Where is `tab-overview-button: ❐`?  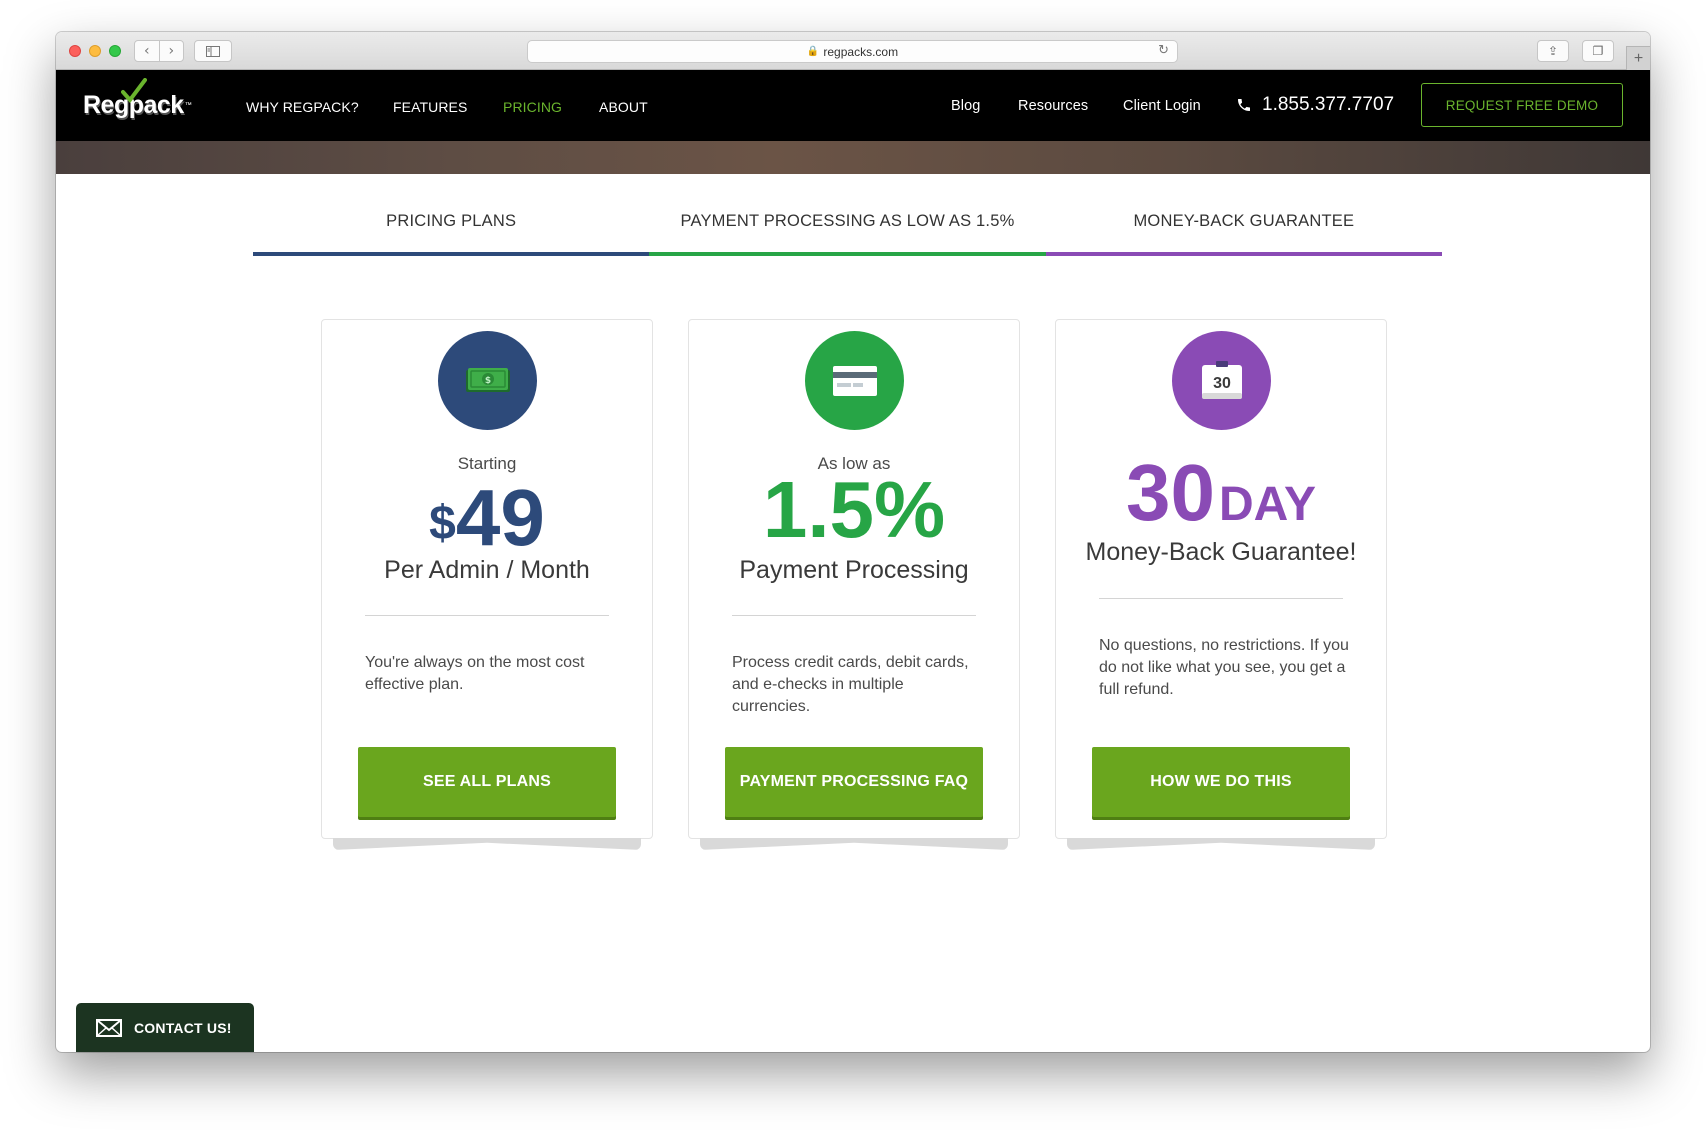
tab-overview-button: ❐ is located at coordinates (1598, 51).